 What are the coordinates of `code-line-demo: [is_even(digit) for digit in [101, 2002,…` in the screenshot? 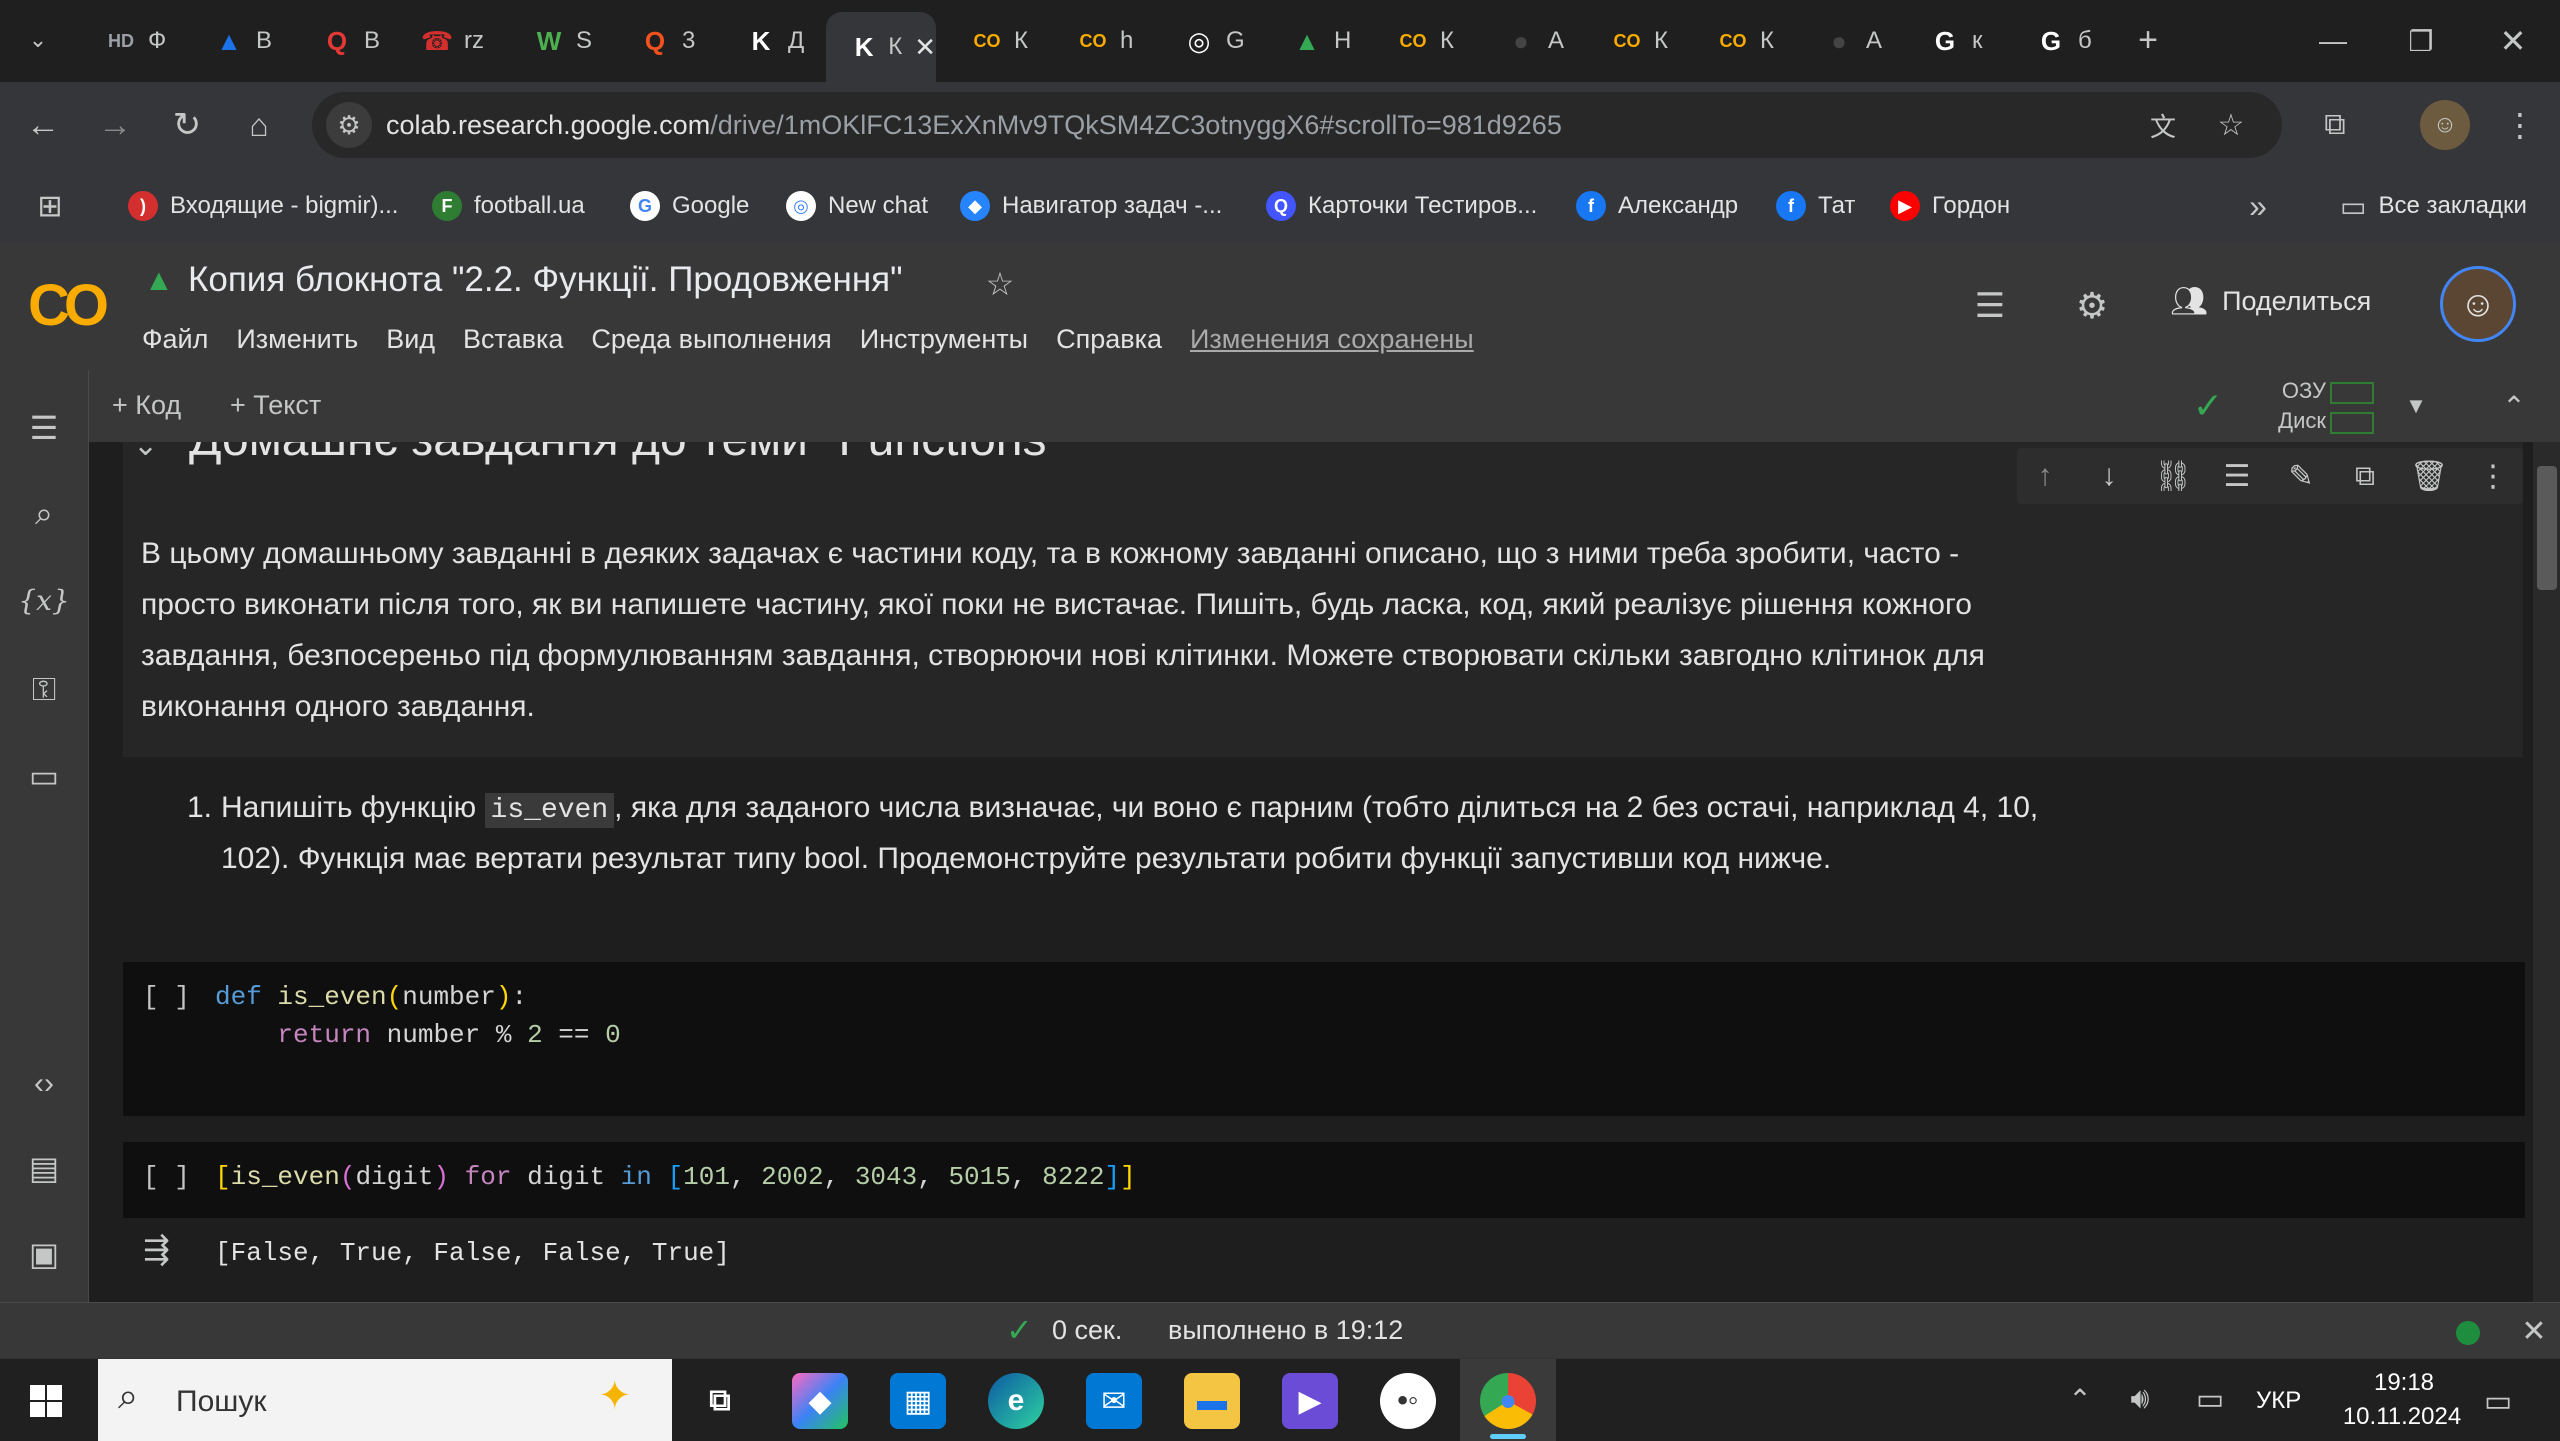 It's located at (675, 1177).